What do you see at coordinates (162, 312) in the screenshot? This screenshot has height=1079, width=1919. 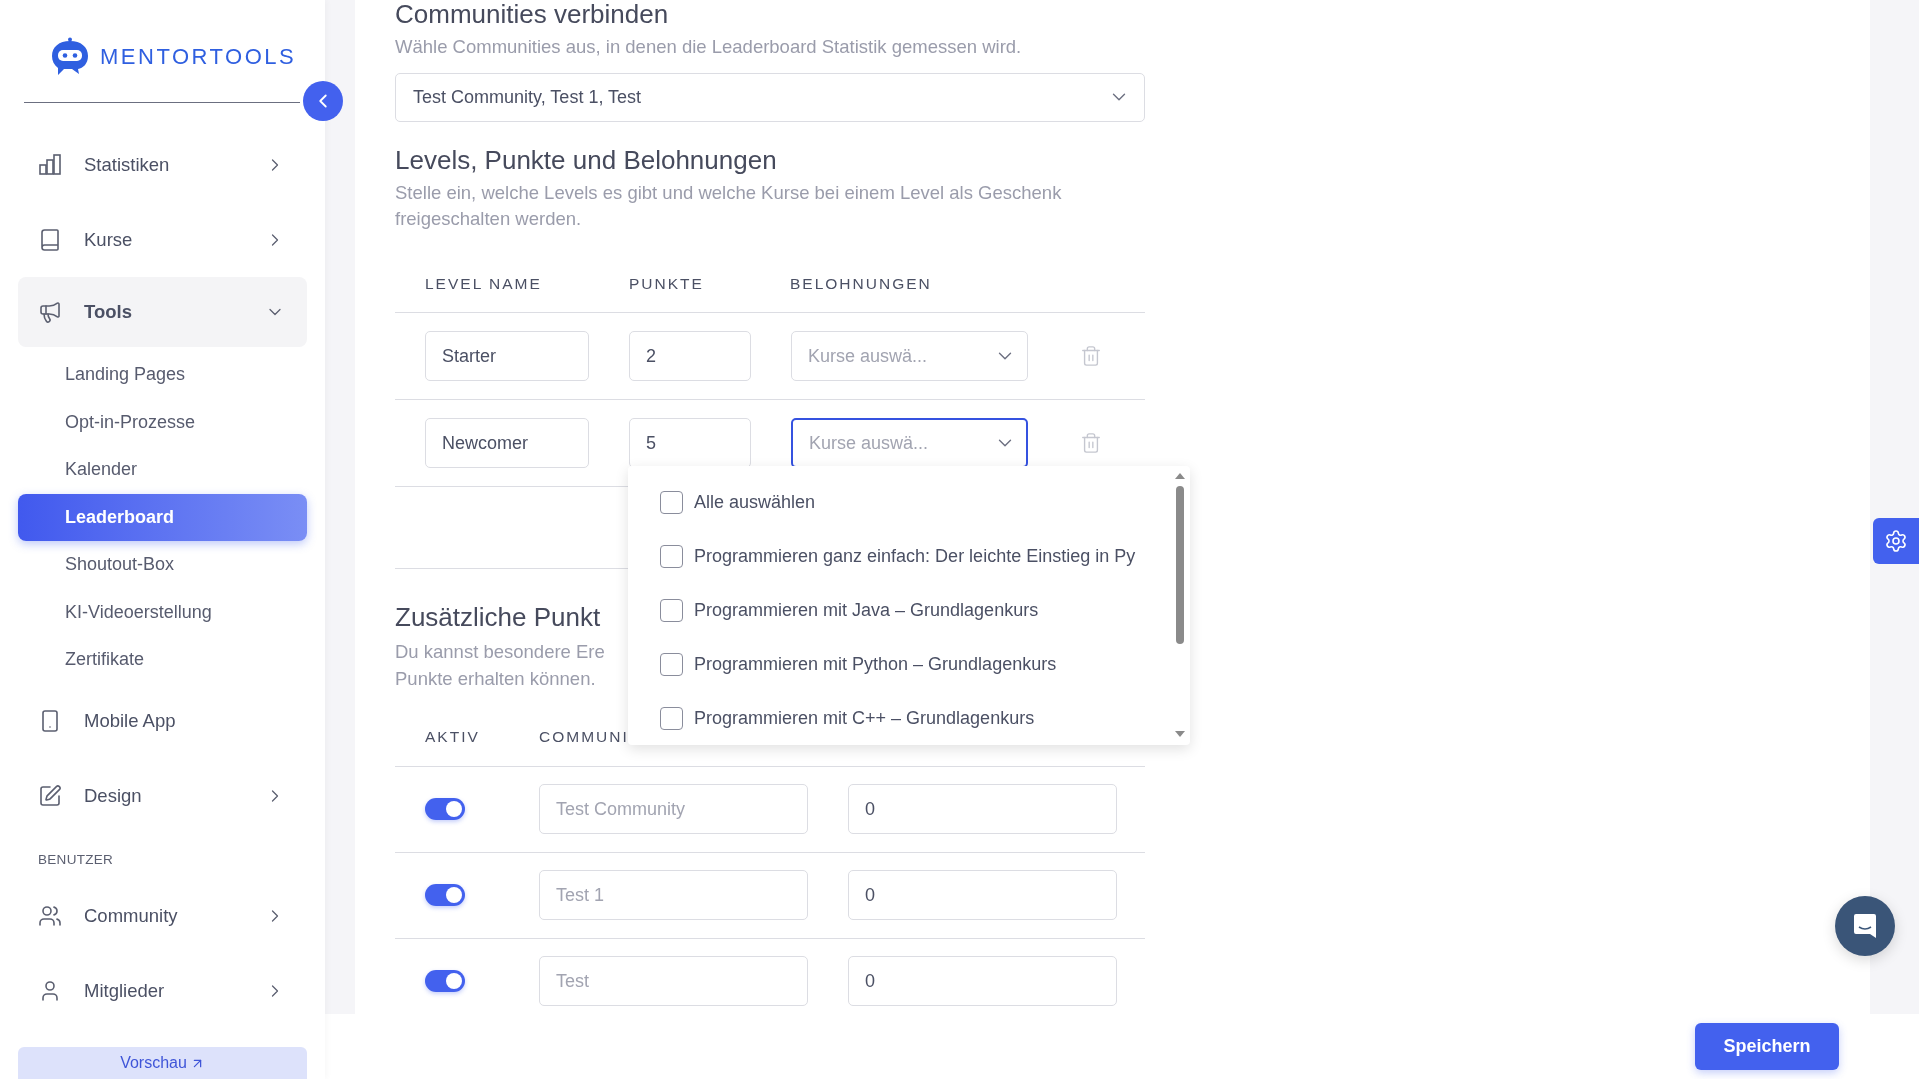 I see `nav-item: Tools` at bounding box center [162, 312].